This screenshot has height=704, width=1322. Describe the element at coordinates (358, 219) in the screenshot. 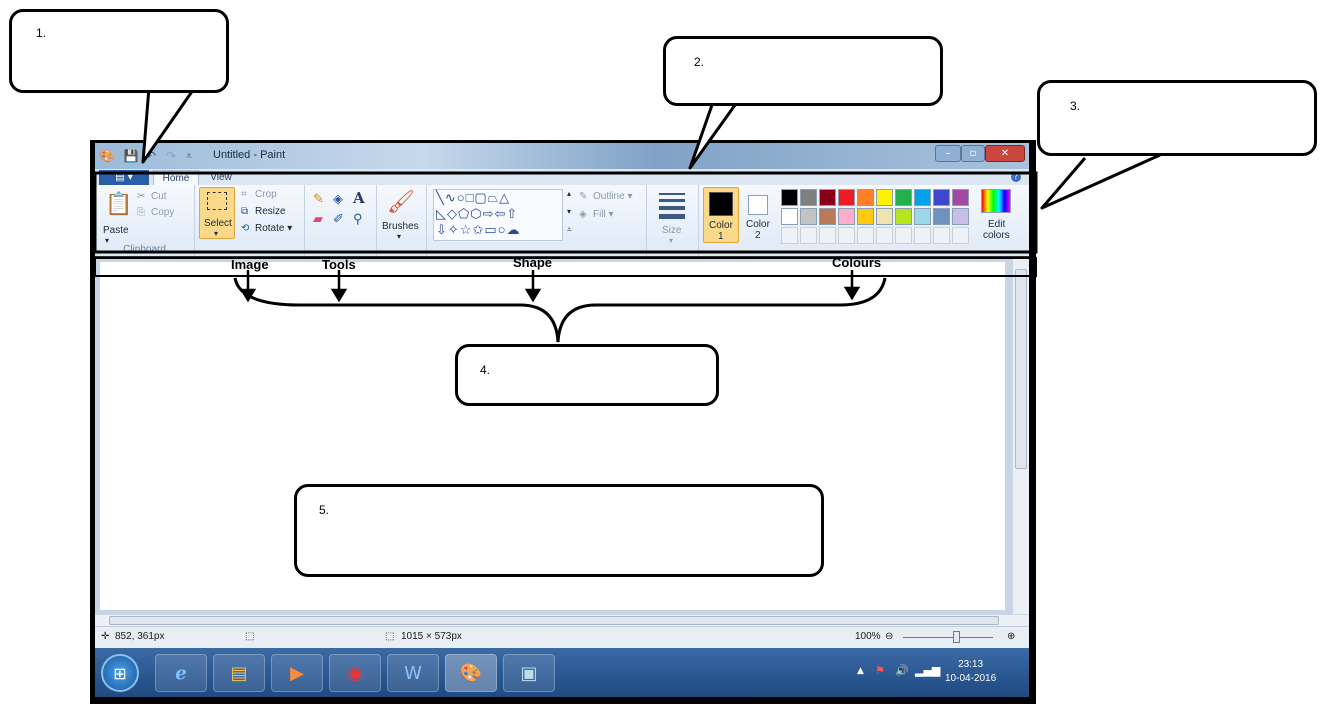

I see `magnifier-icon: ⚲` at that location.